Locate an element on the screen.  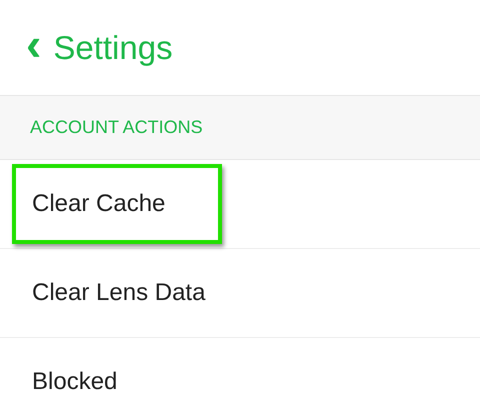
row-label: Clear Lens Data is located at coordinates (119, 293).